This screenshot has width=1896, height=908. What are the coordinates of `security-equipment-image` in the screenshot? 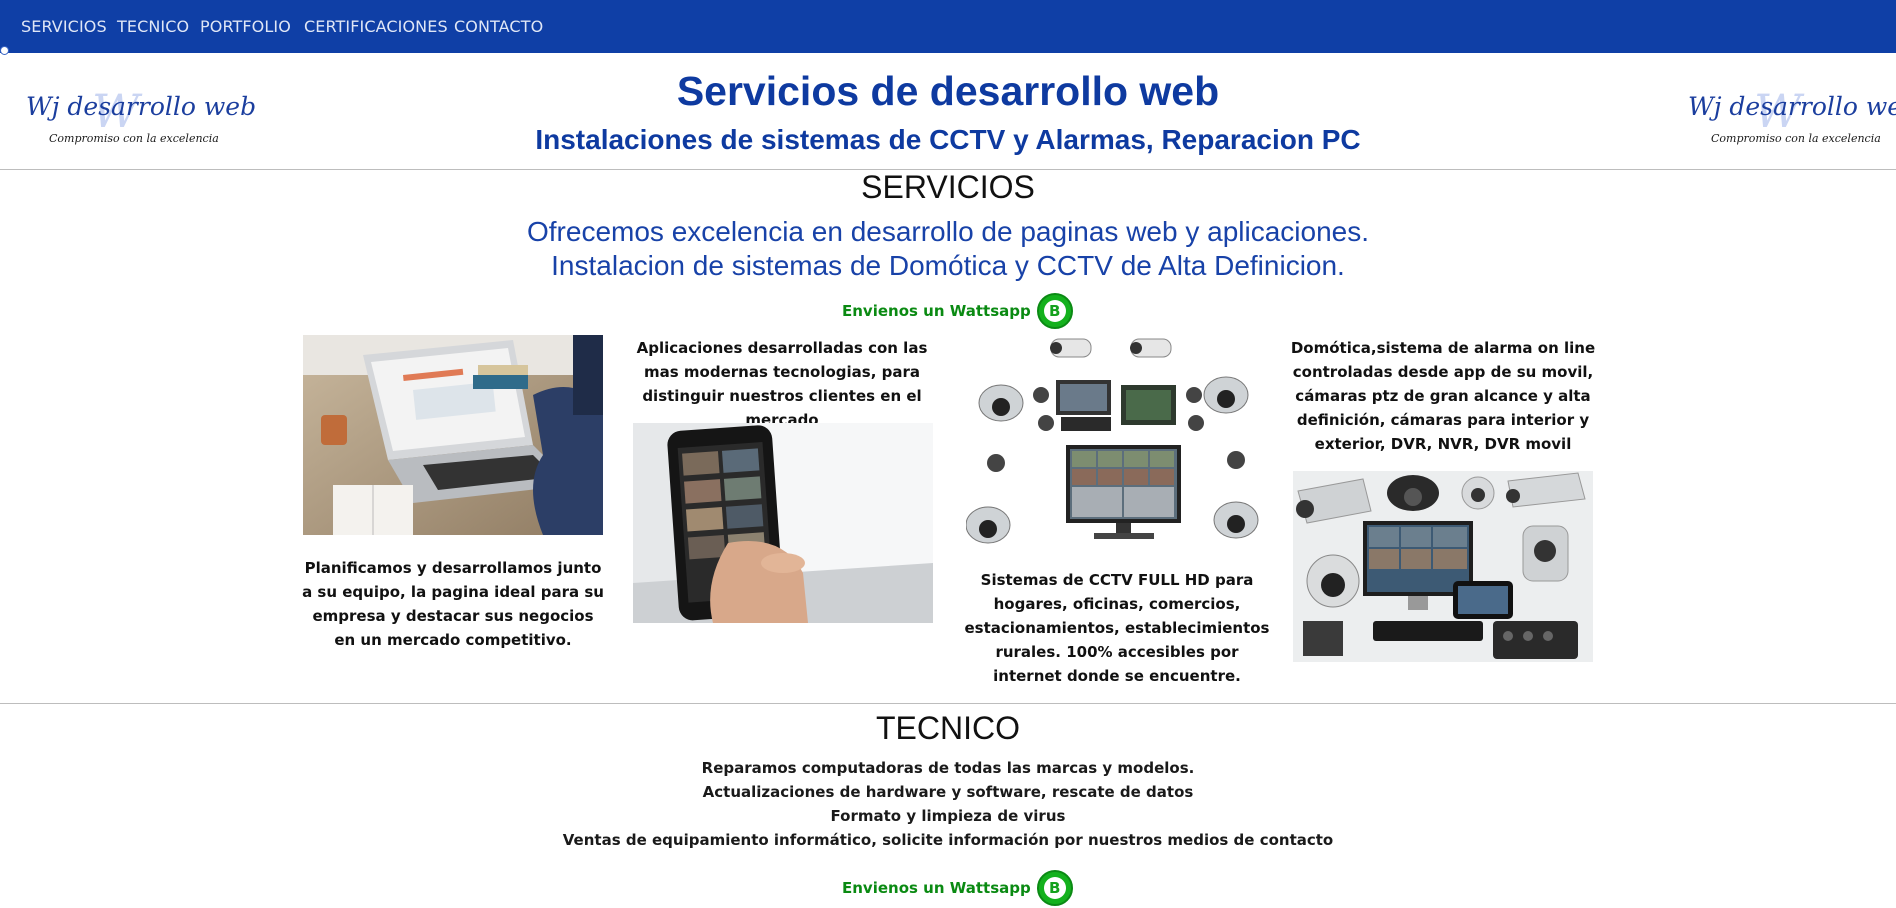 It's located at (1443, 566).